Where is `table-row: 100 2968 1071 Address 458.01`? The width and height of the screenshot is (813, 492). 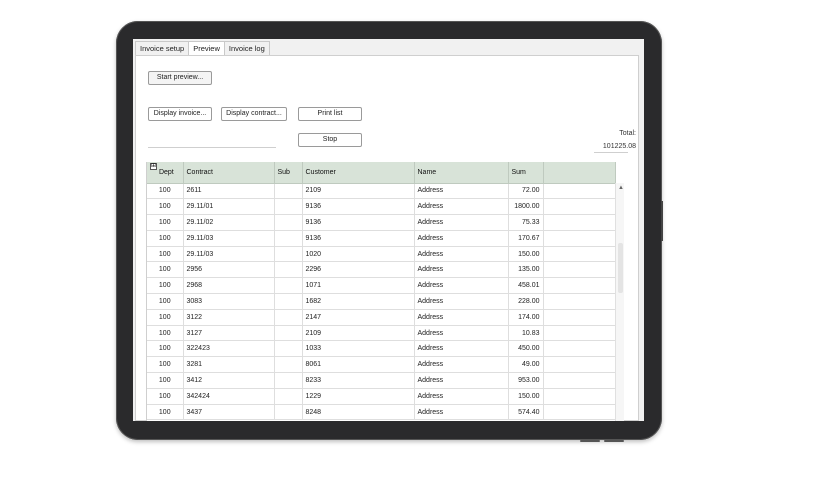
table-row: 100 2968 1071 Address 458.01 is located at coordinates (381, 286).